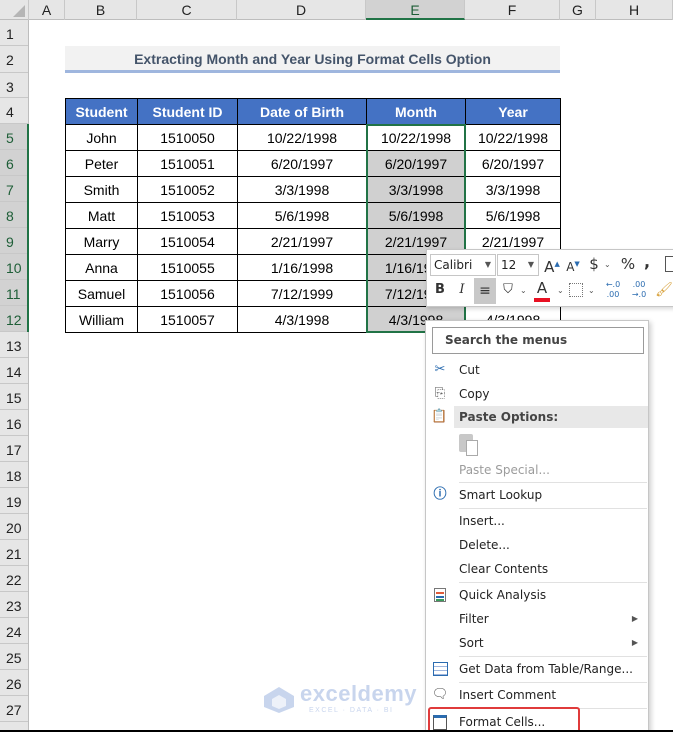  What do you see at coordinates (302, 137) in the screenshot?
I see `cell-date-of-birth: 10/22/1998` at bounding box center [302, 137].